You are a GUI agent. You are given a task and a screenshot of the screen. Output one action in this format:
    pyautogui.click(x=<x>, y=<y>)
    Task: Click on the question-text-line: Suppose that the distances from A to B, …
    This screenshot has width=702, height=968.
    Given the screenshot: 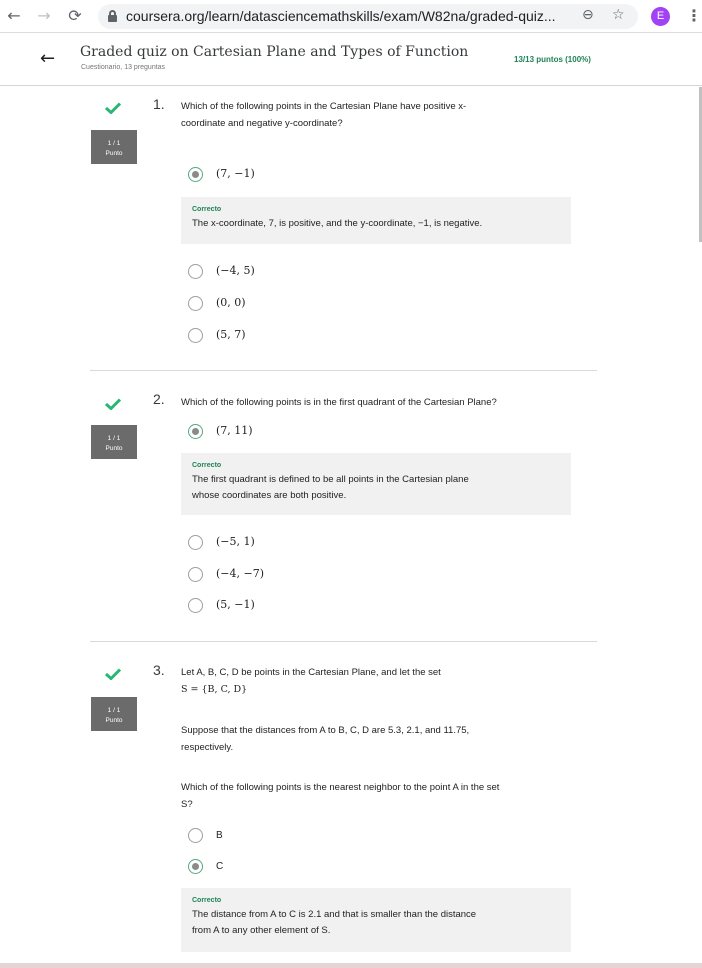 What is the action you would take?
    pyautogui.click(x=325, y=730)
    